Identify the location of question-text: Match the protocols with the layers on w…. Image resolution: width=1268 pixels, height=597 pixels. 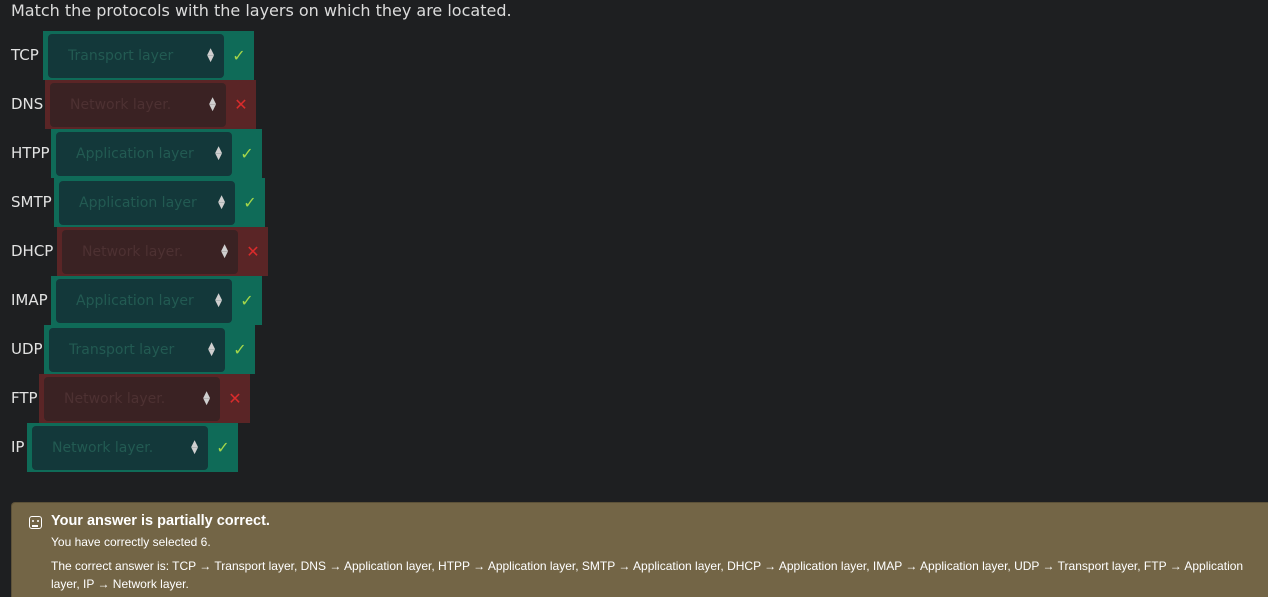
(261, 10).